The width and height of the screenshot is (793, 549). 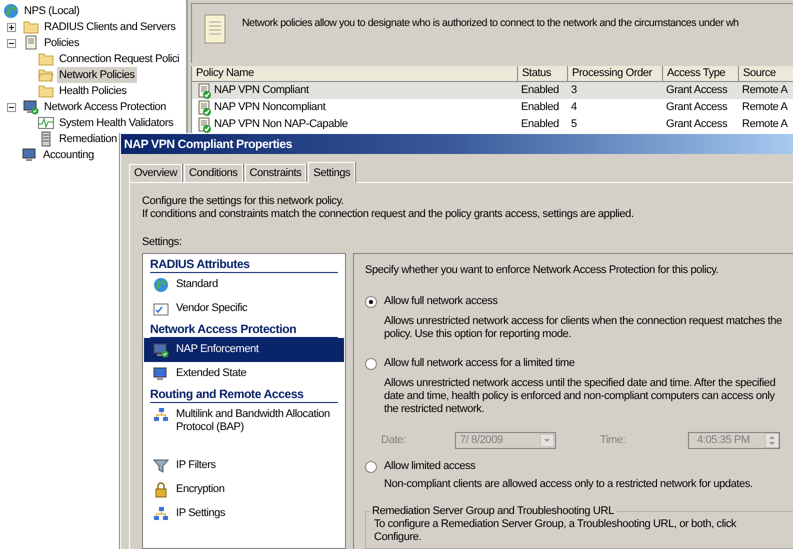 I want to click on group-box-title: Remediation Server Group and Troubleshooting URL, so click(x=493, y=511).